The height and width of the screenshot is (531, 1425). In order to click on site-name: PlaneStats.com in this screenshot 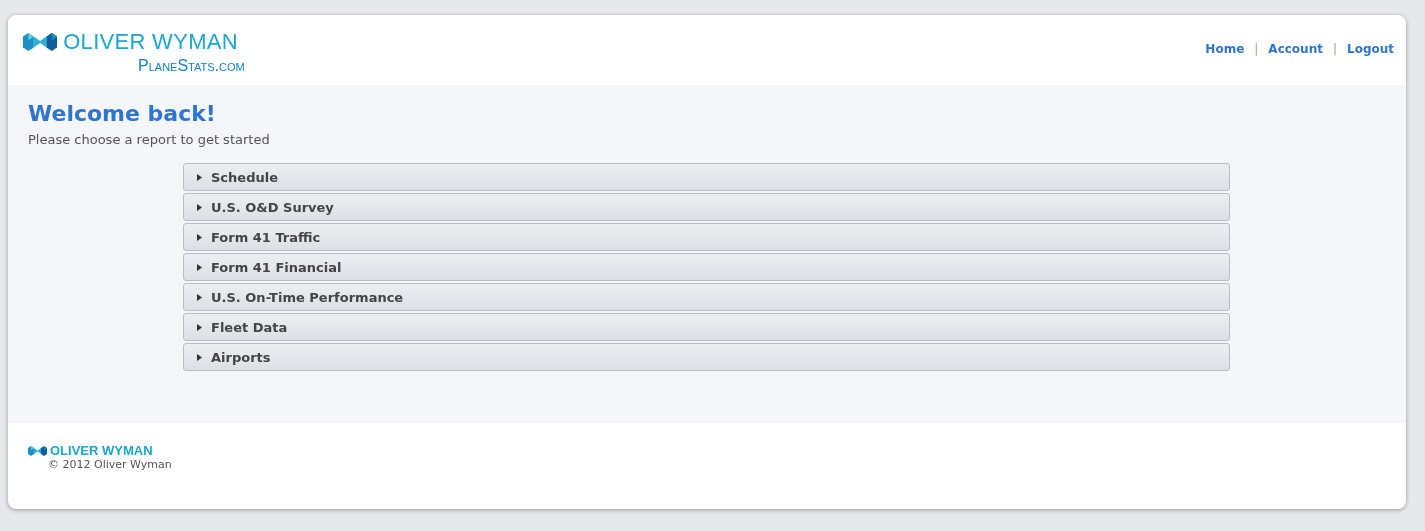, I will do `click(191, 66)`.